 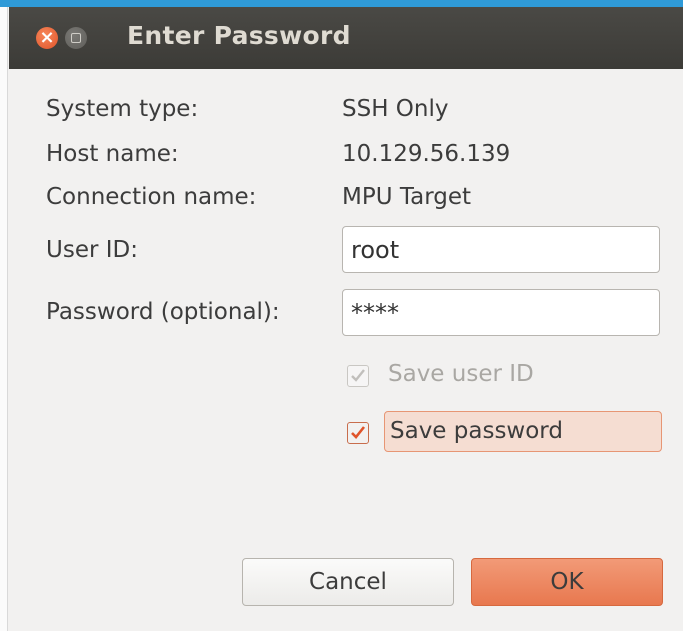 I want to click on minimize-icon, so click(x=76, y=38).